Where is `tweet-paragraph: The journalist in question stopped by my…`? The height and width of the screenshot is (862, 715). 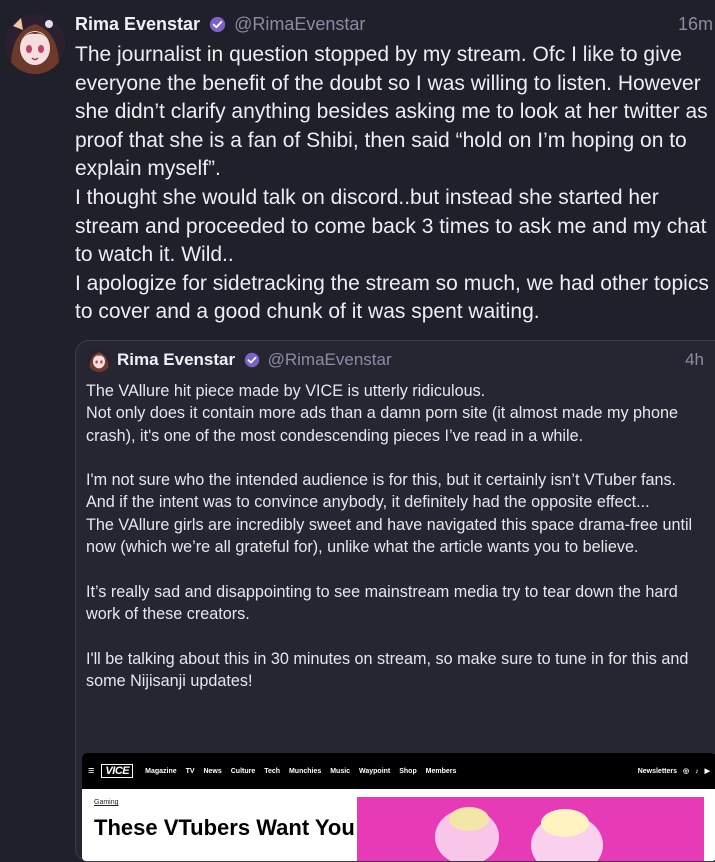
tweet-paragraph: The journalist in question stopped by my… is located at coordinates (391, 112).